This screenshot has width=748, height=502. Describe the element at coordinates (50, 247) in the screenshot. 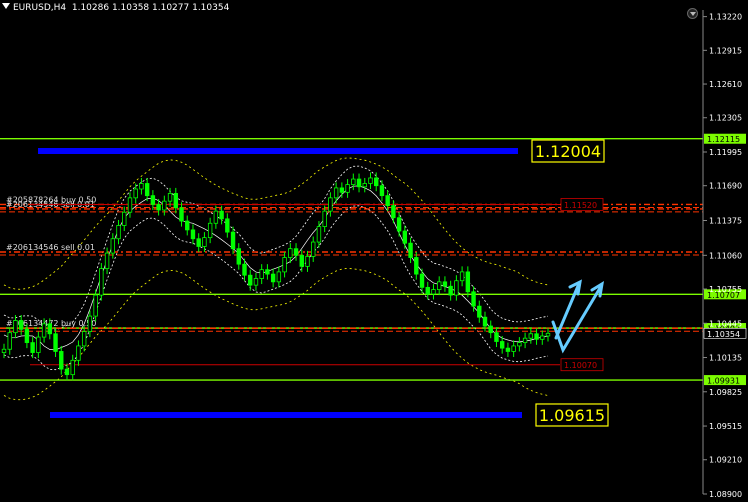

I see `order-label: #206134546 sell 0.01` at that location.